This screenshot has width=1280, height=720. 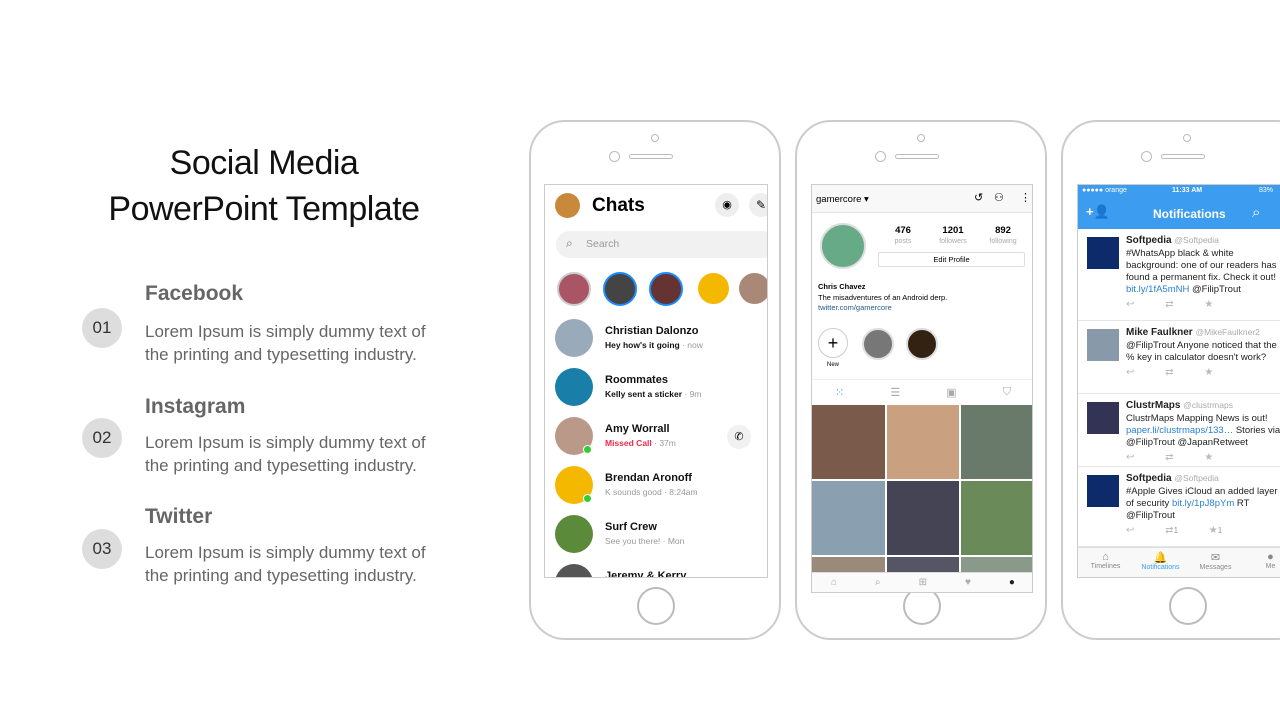 I want to click on chat-preview: Missed Call · 37m, so click(x=640, y=443).